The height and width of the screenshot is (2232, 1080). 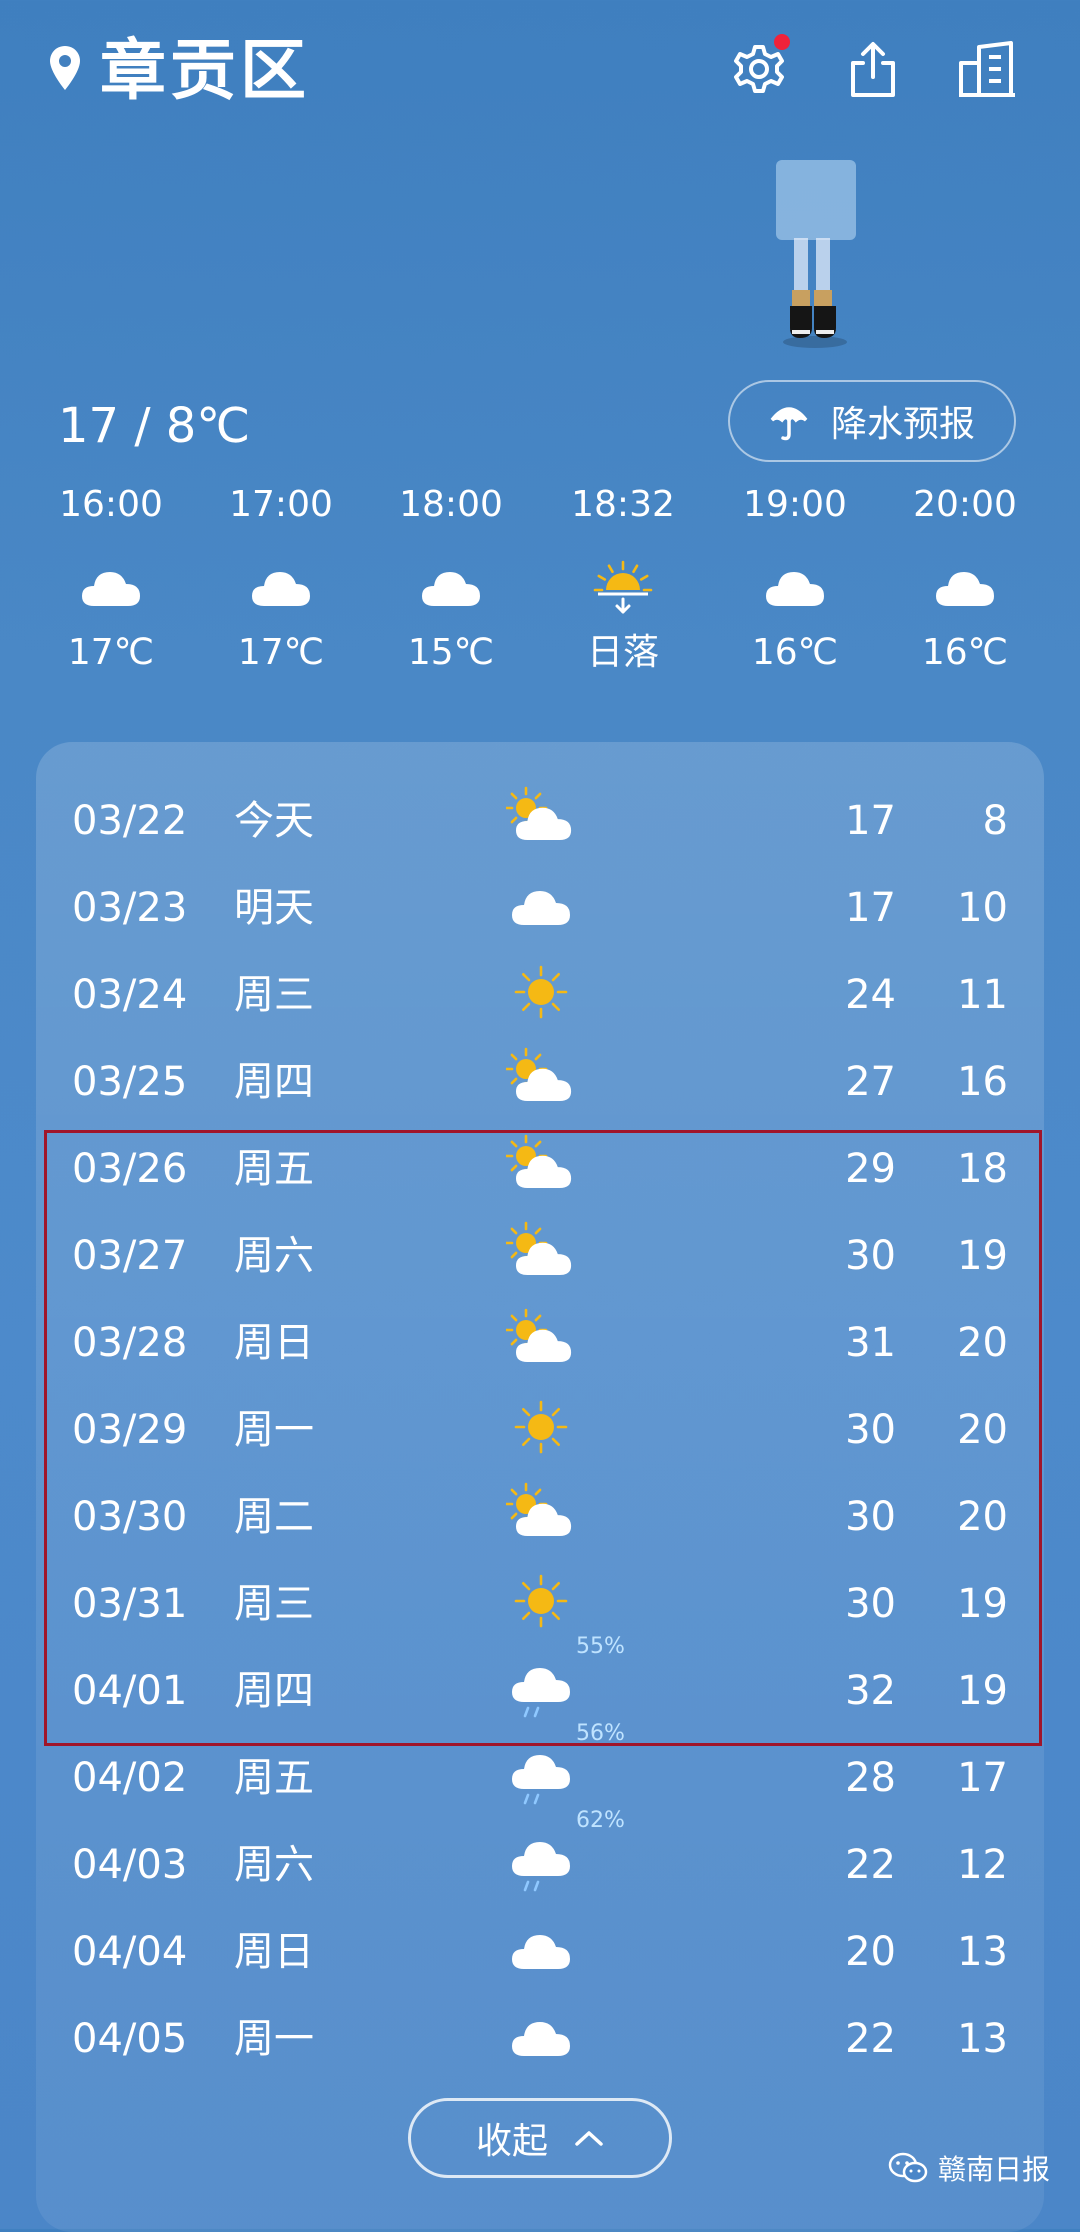 I want to click on hourly-item: 19:00 16℃, so click(x=795, y=579).